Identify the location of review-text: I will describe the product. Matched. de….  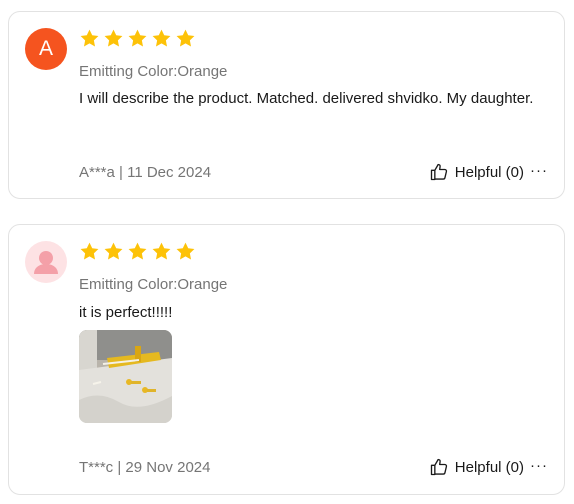
(306, 98).